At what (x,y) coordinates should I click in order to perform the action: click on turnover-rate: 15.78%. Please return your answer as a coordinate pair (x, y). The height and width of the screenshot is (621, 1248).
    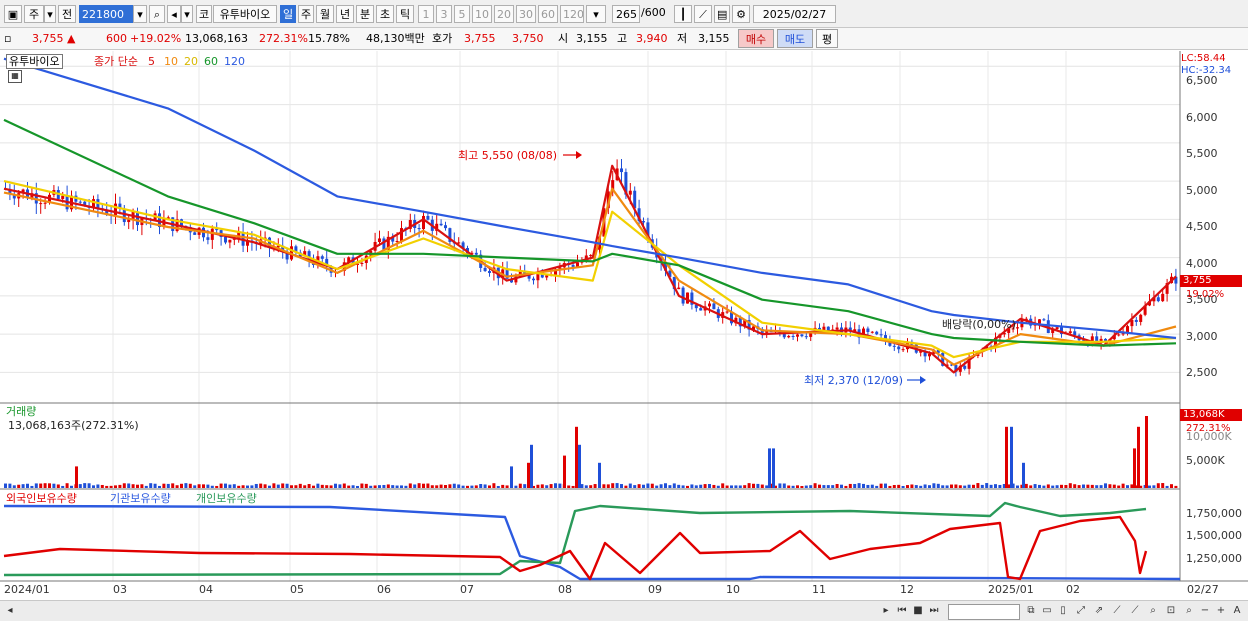
    Looking at the image, I should click on (329, 38).